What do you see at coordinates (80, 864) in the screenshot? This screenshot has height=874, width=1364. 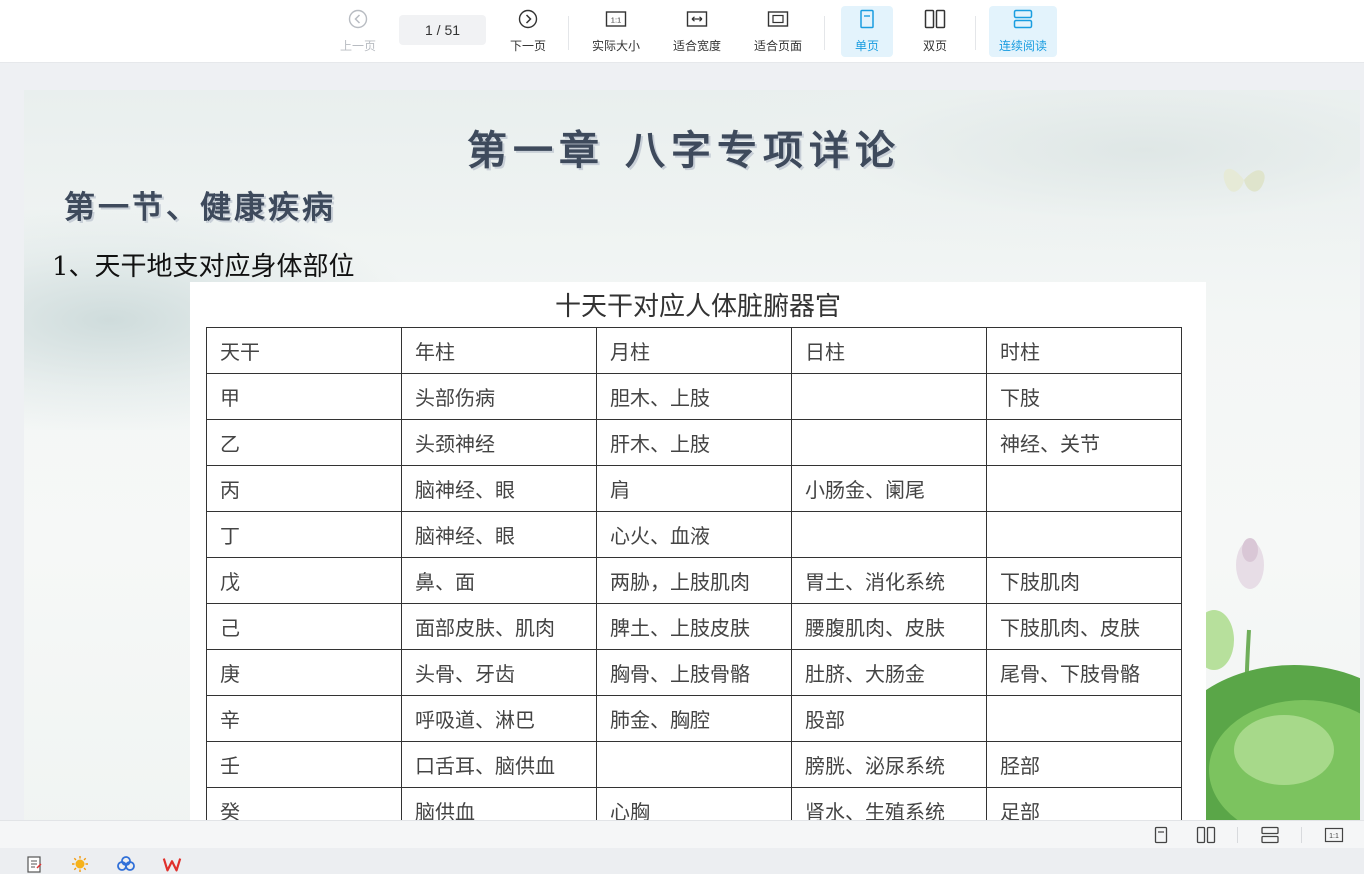 I see `sun-app-icon` at bounding box center [80, 864].